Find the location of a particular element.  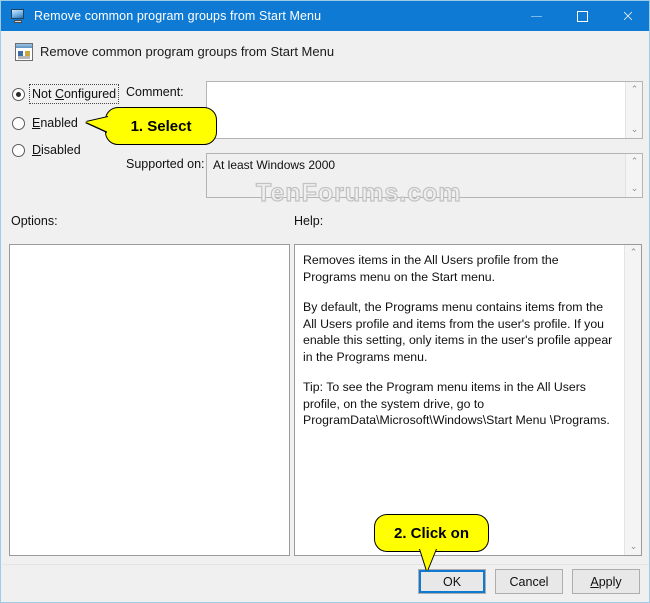

radio-not-configured: Not Configured is located at coordinates (66, 94).